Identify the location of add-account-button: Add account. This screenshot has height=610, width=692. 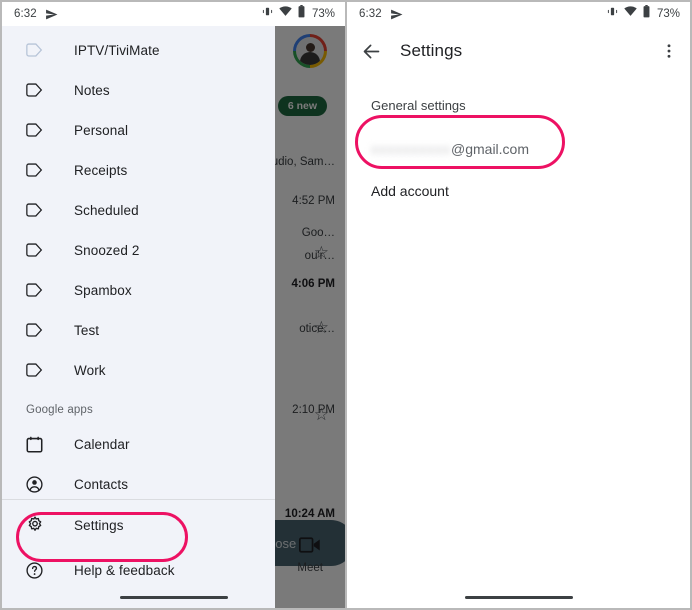
(518, 185).